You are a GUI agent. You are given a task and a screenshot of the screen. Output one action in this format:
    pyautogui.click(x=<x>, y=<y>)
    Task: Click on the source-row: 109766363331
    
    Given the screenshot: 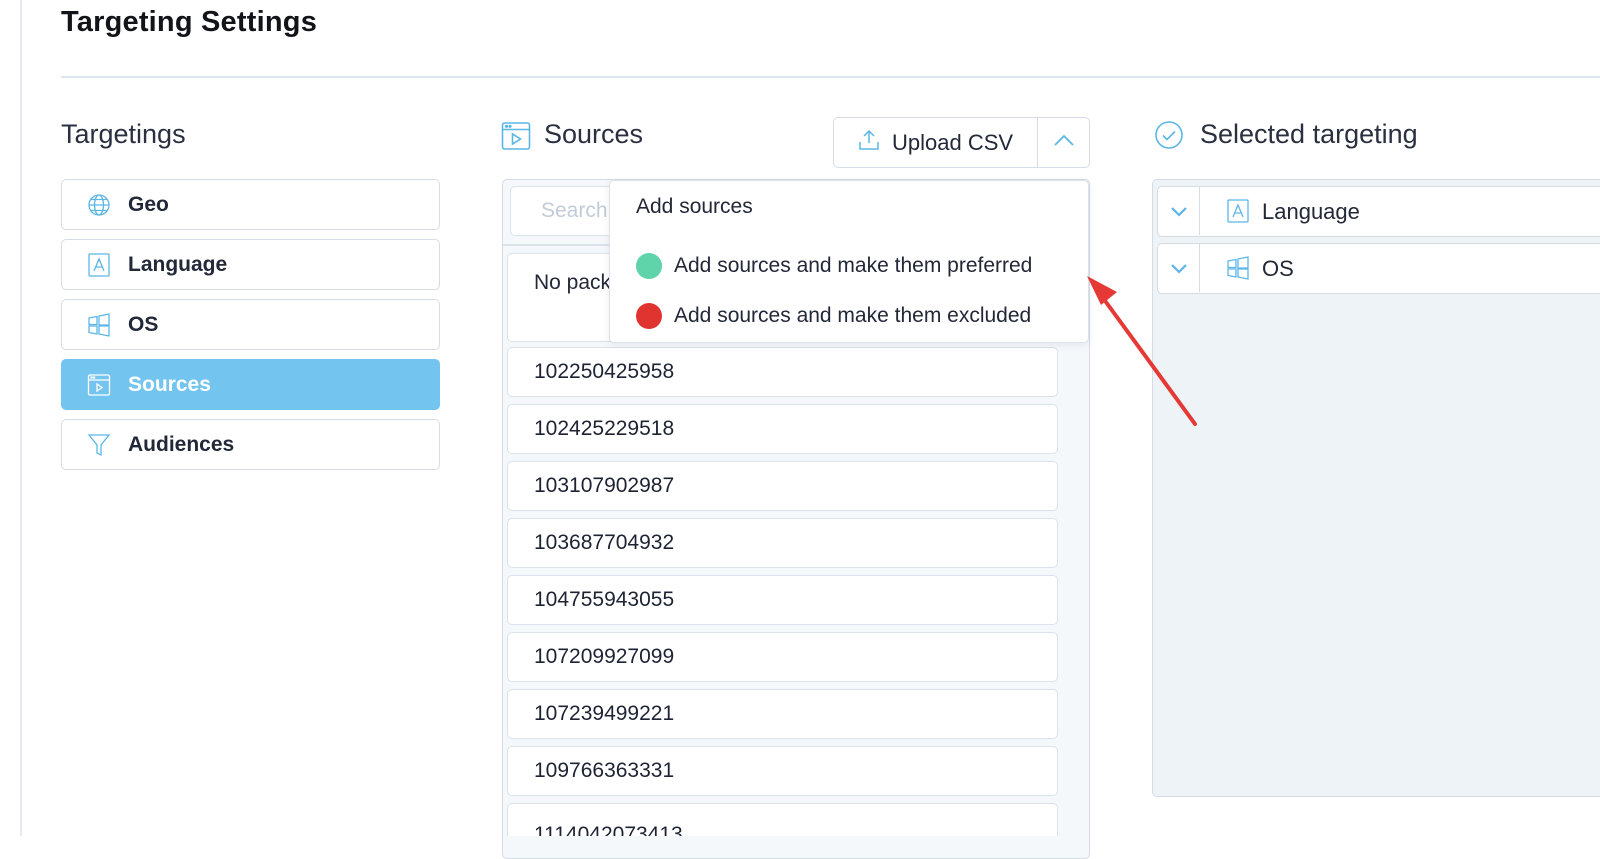 What is the action you would take?
    pyautogui.click(x=782, y=771)
    